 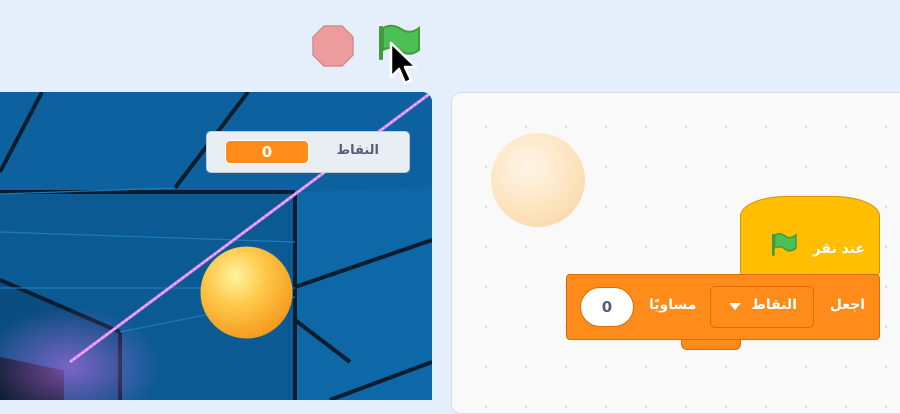 I want to click on hat-block-label: عند نقر, so click(x=838, y=249).